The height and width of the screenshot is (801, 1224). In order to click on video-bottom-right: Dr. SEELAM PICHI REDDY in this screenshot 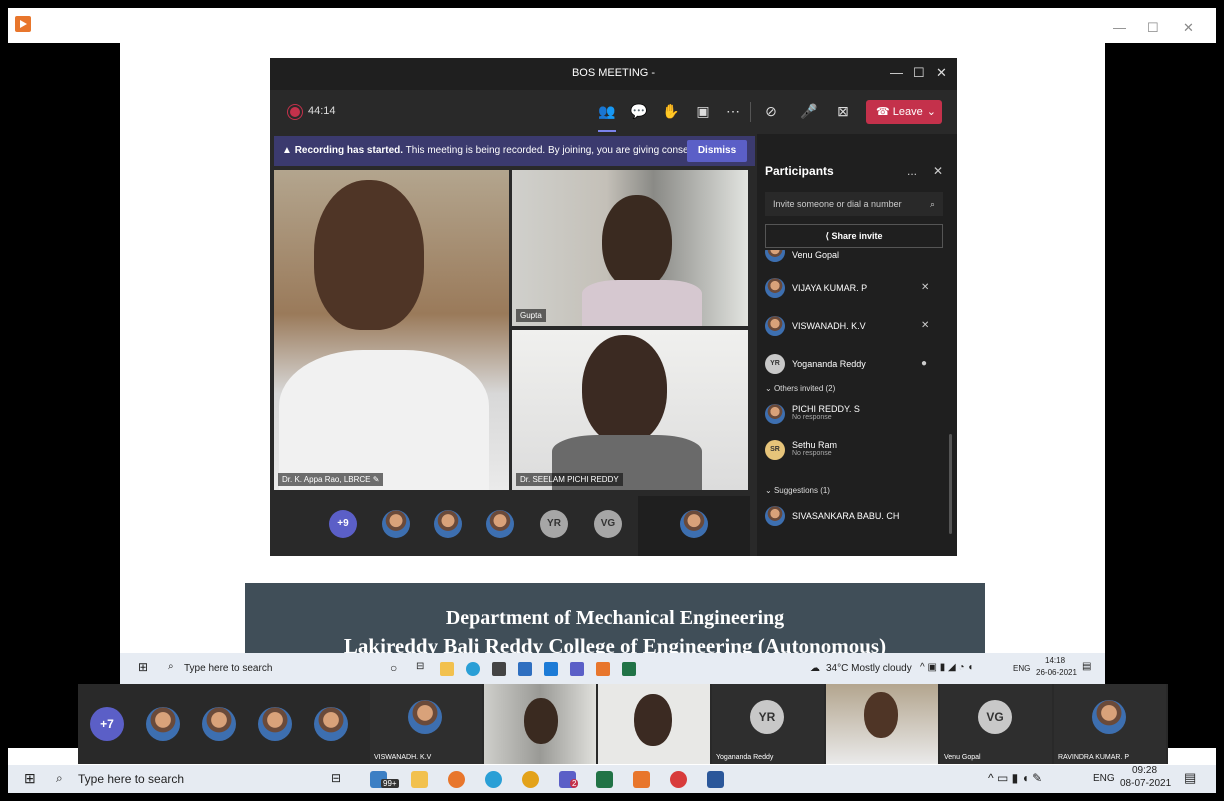, I will do `click(630, 410)`.